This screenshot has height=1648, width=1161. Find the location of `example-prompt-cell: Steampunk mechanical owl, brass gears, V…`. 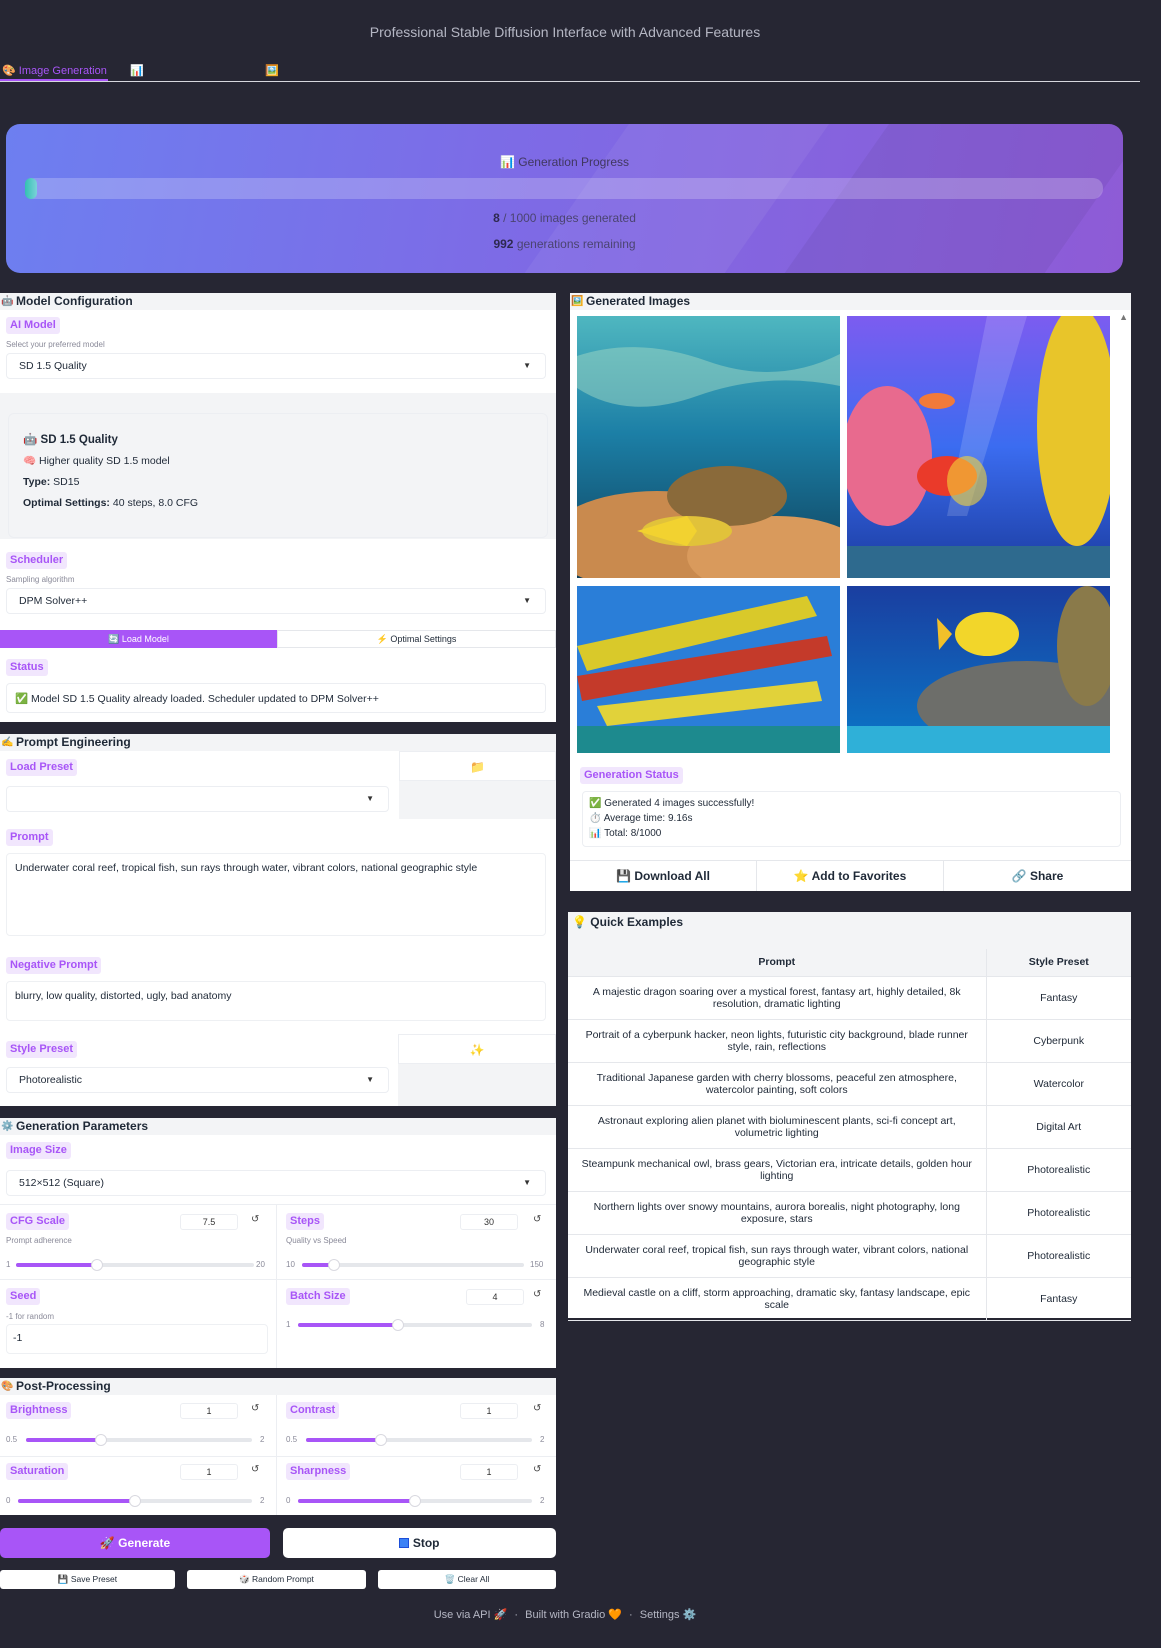

example-prompt-cell: Steampunk mechanical owl, brass gears, V… is located at coordinates (777, 1170).